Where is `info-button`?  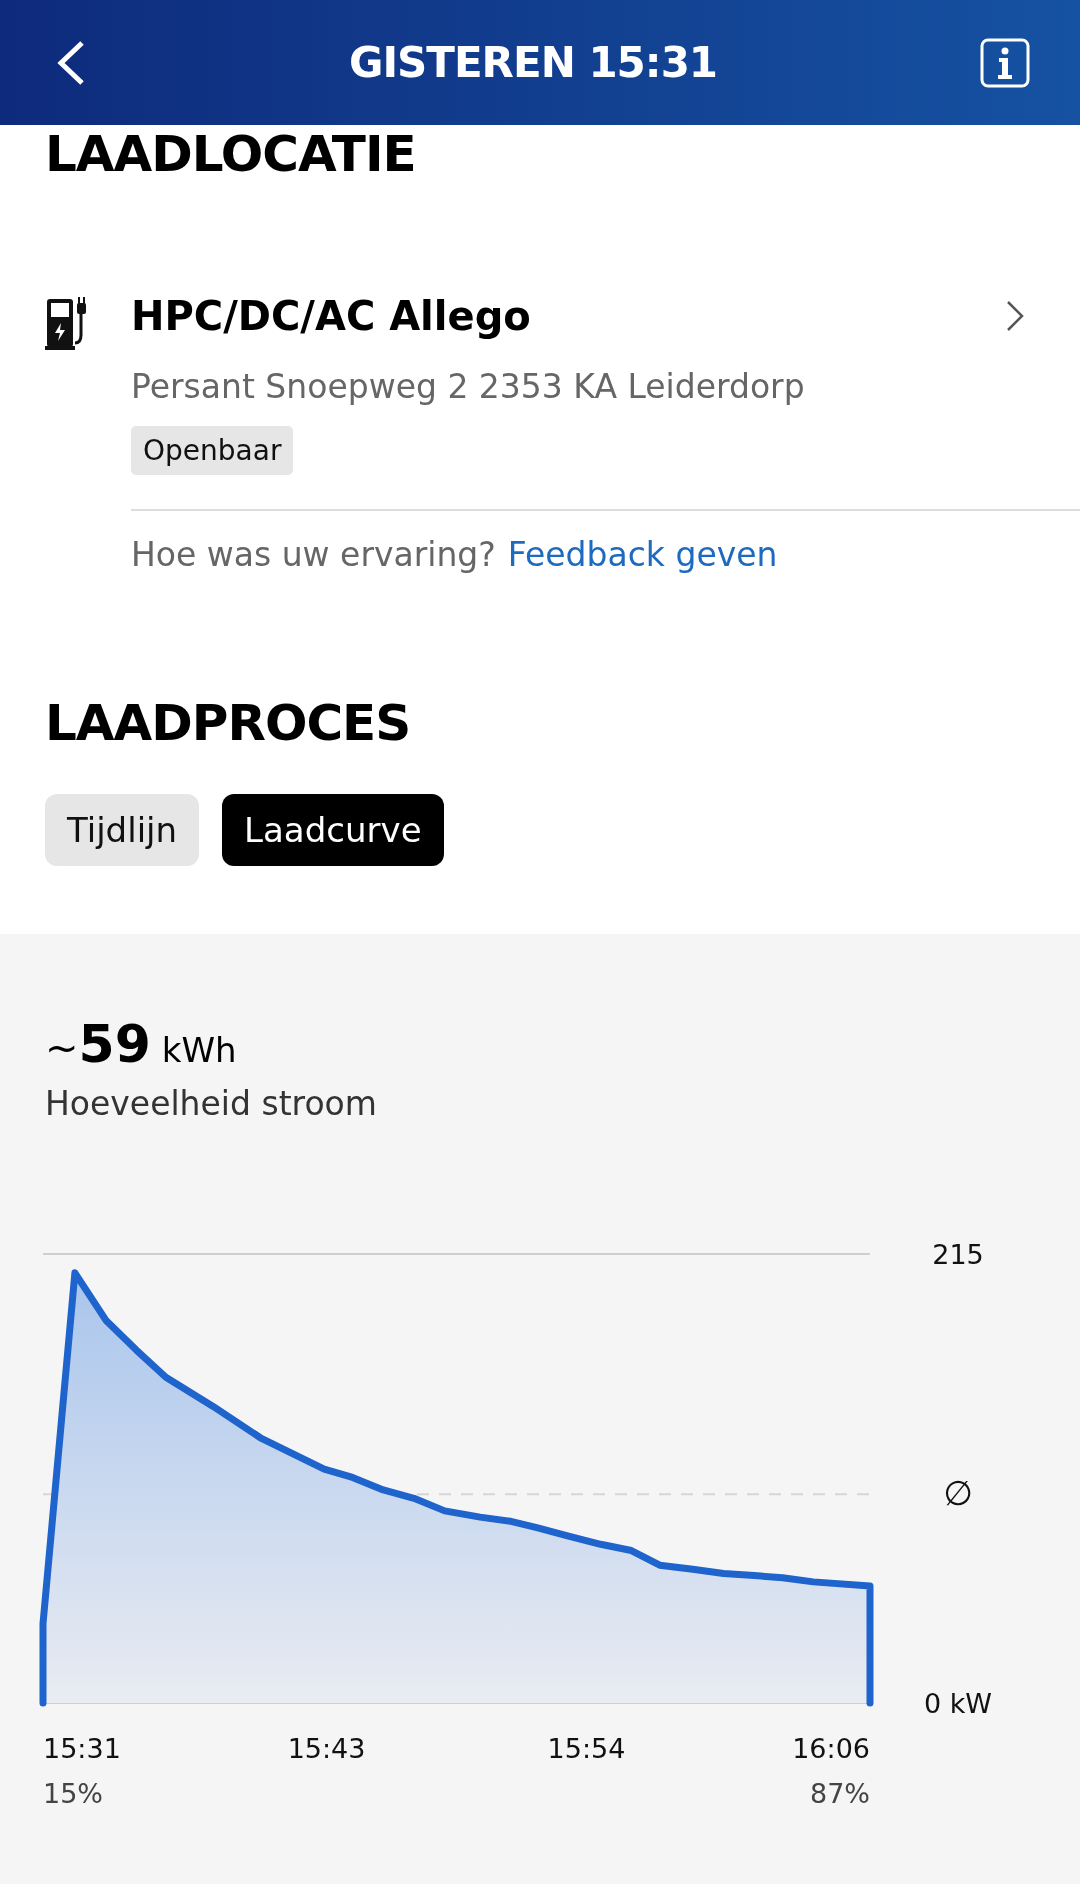 info-button is located at coordinates (1005, 62).